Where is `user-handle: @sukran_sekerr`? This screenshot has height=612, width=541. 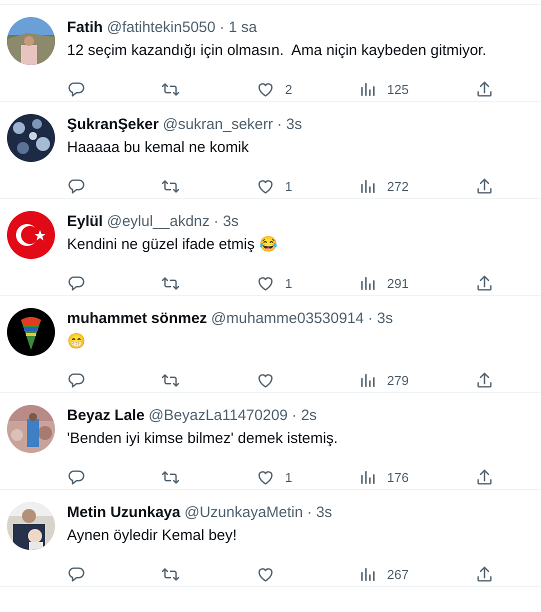 user-handle: @sukran_sekerr is located at coordinates (218, 125).